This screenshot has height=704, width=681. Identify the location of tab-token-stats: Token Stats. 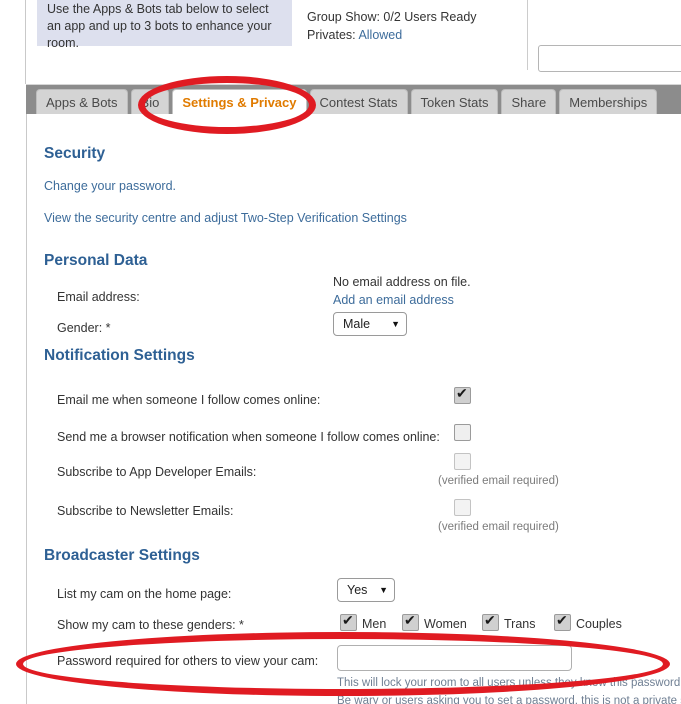
(454, 101).